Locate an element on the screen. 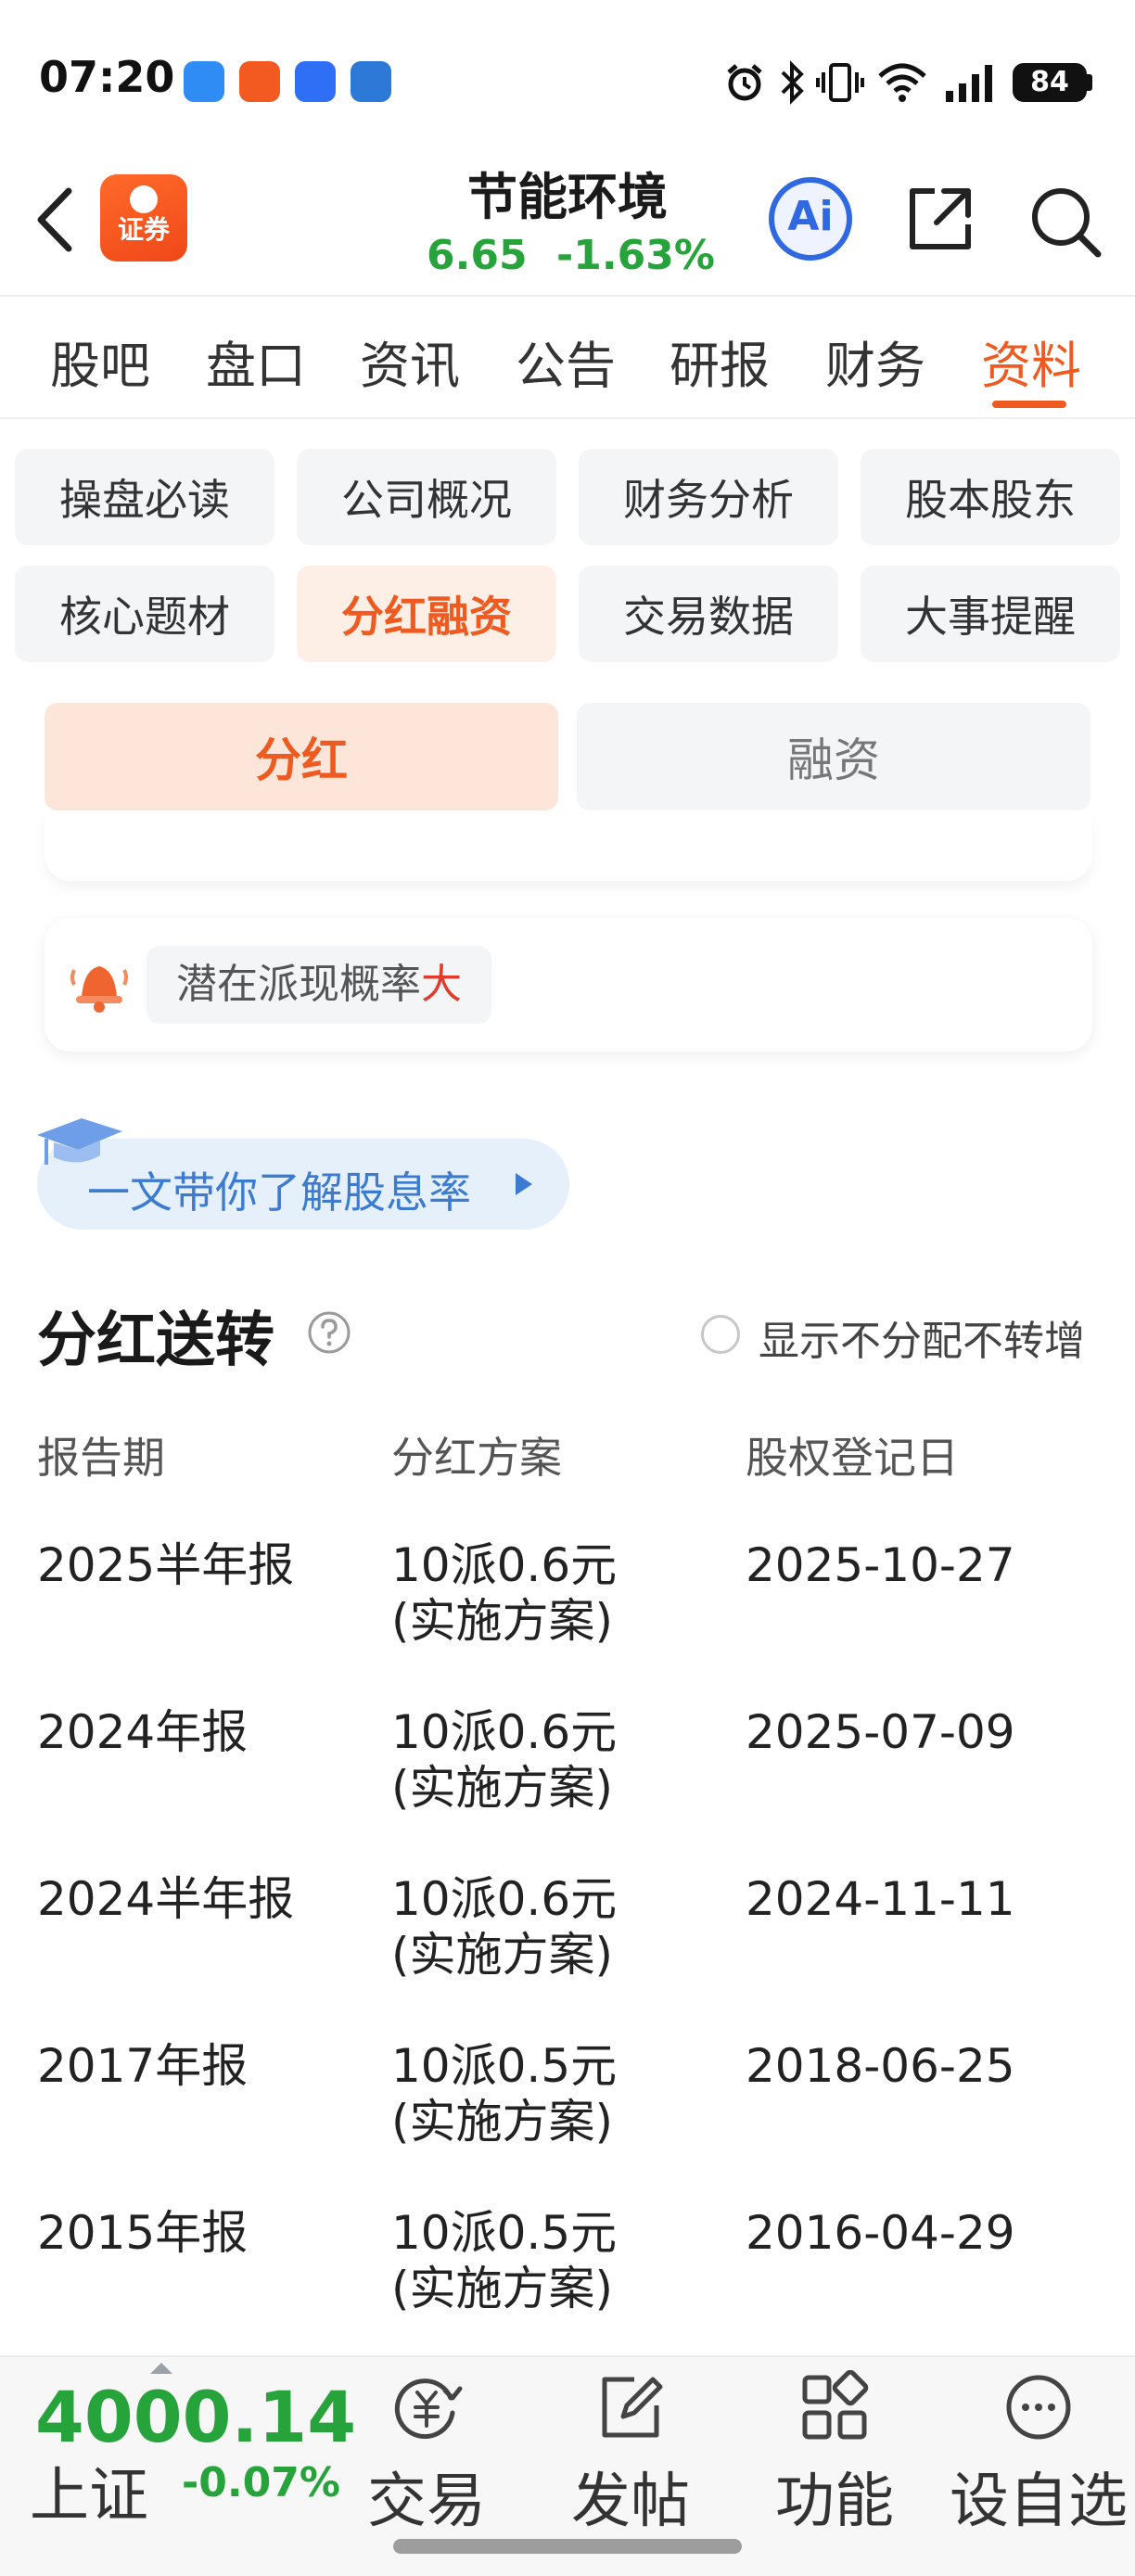 The height and width of the screenshot is (2576, 1135). apps-icon is located at coordinates (835, 2405).